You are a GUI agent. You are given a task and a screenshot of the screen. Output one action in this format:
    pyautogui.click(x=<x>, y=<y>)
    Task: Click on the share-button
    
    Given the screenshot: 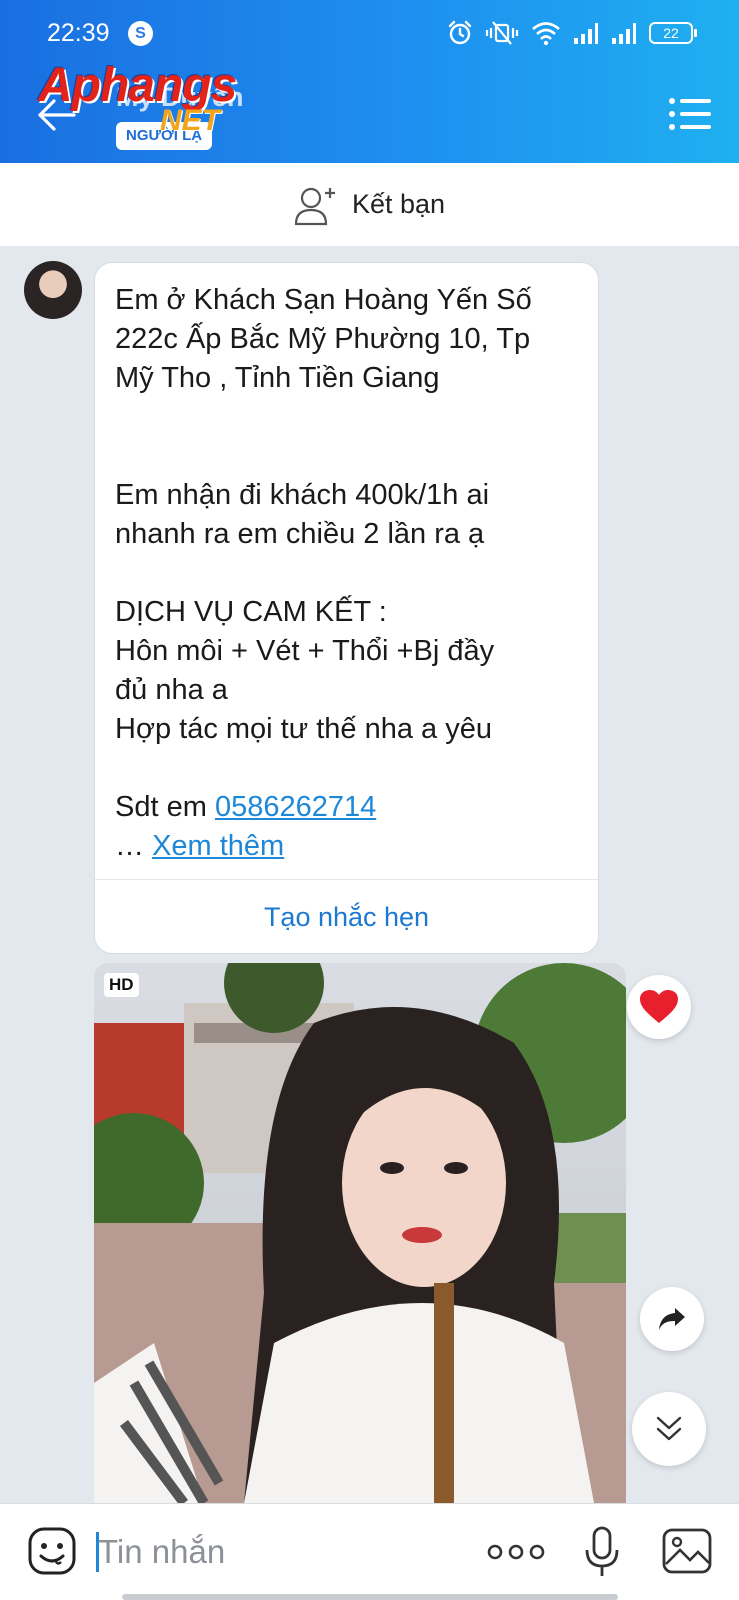 What is the action you would take?
    pyautogui.click(x=672, y=1319)
    